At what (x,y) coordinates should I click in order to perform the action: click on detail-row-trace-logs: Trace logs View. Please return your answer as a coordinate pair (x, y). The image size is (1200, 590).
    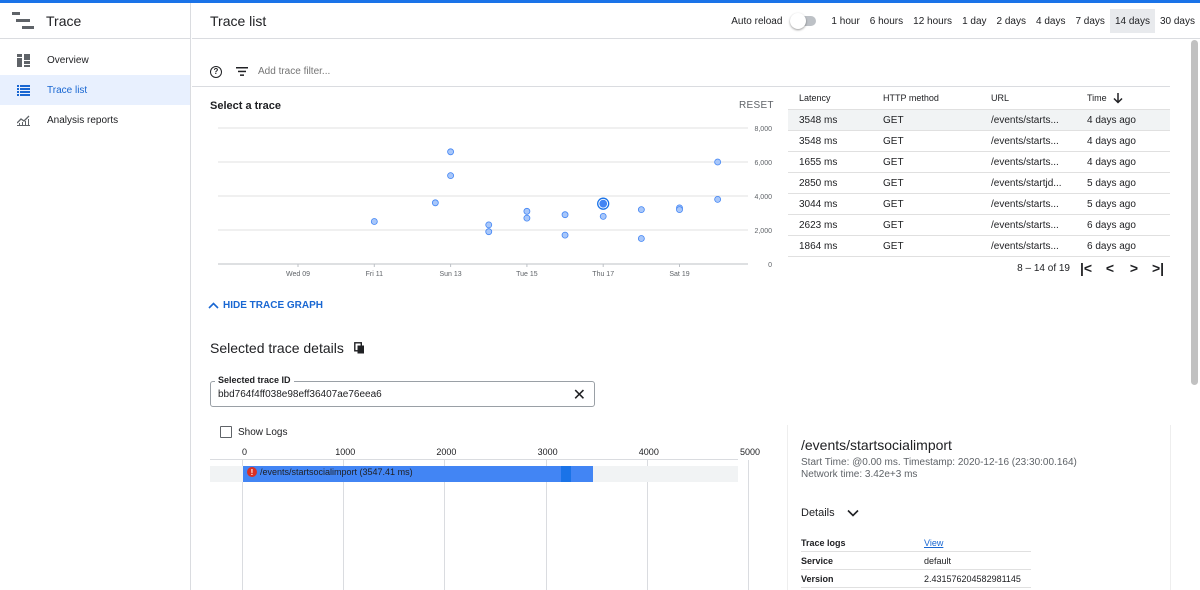
    Looking at the image, I should click on (916, 543).